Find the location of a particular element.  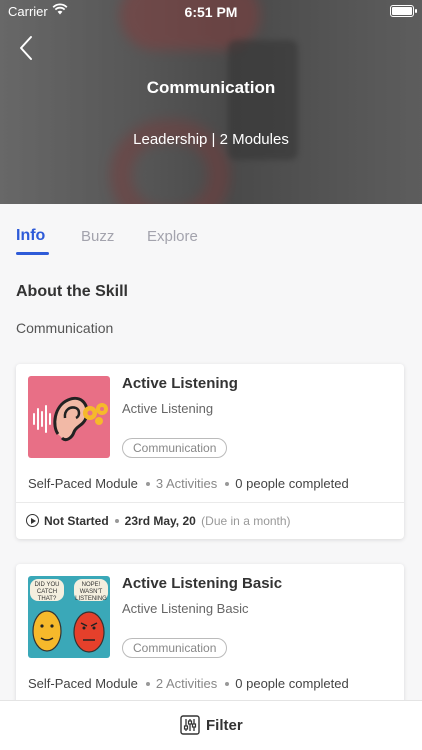

module-status-row: Not Started 23rd May, 20 (Due in a month) is located at coordinates (158, 521).